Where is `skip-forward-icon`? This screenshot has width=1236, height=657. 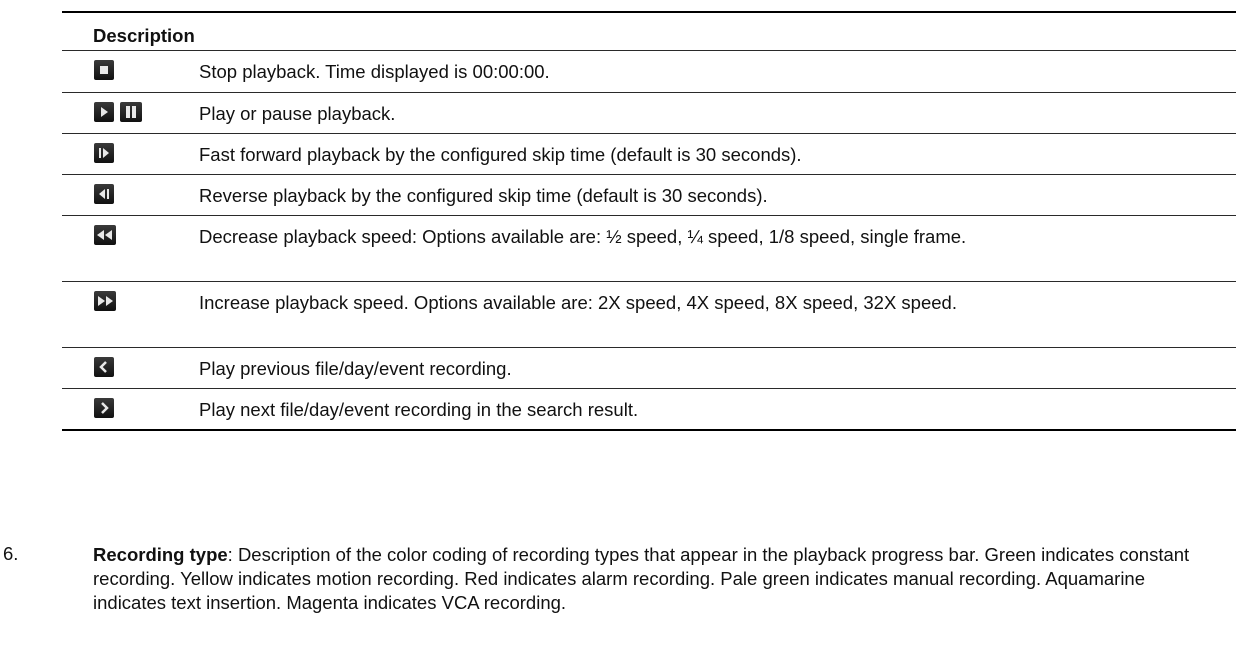
skip-forward-icon is located at coordinates (104, 153).